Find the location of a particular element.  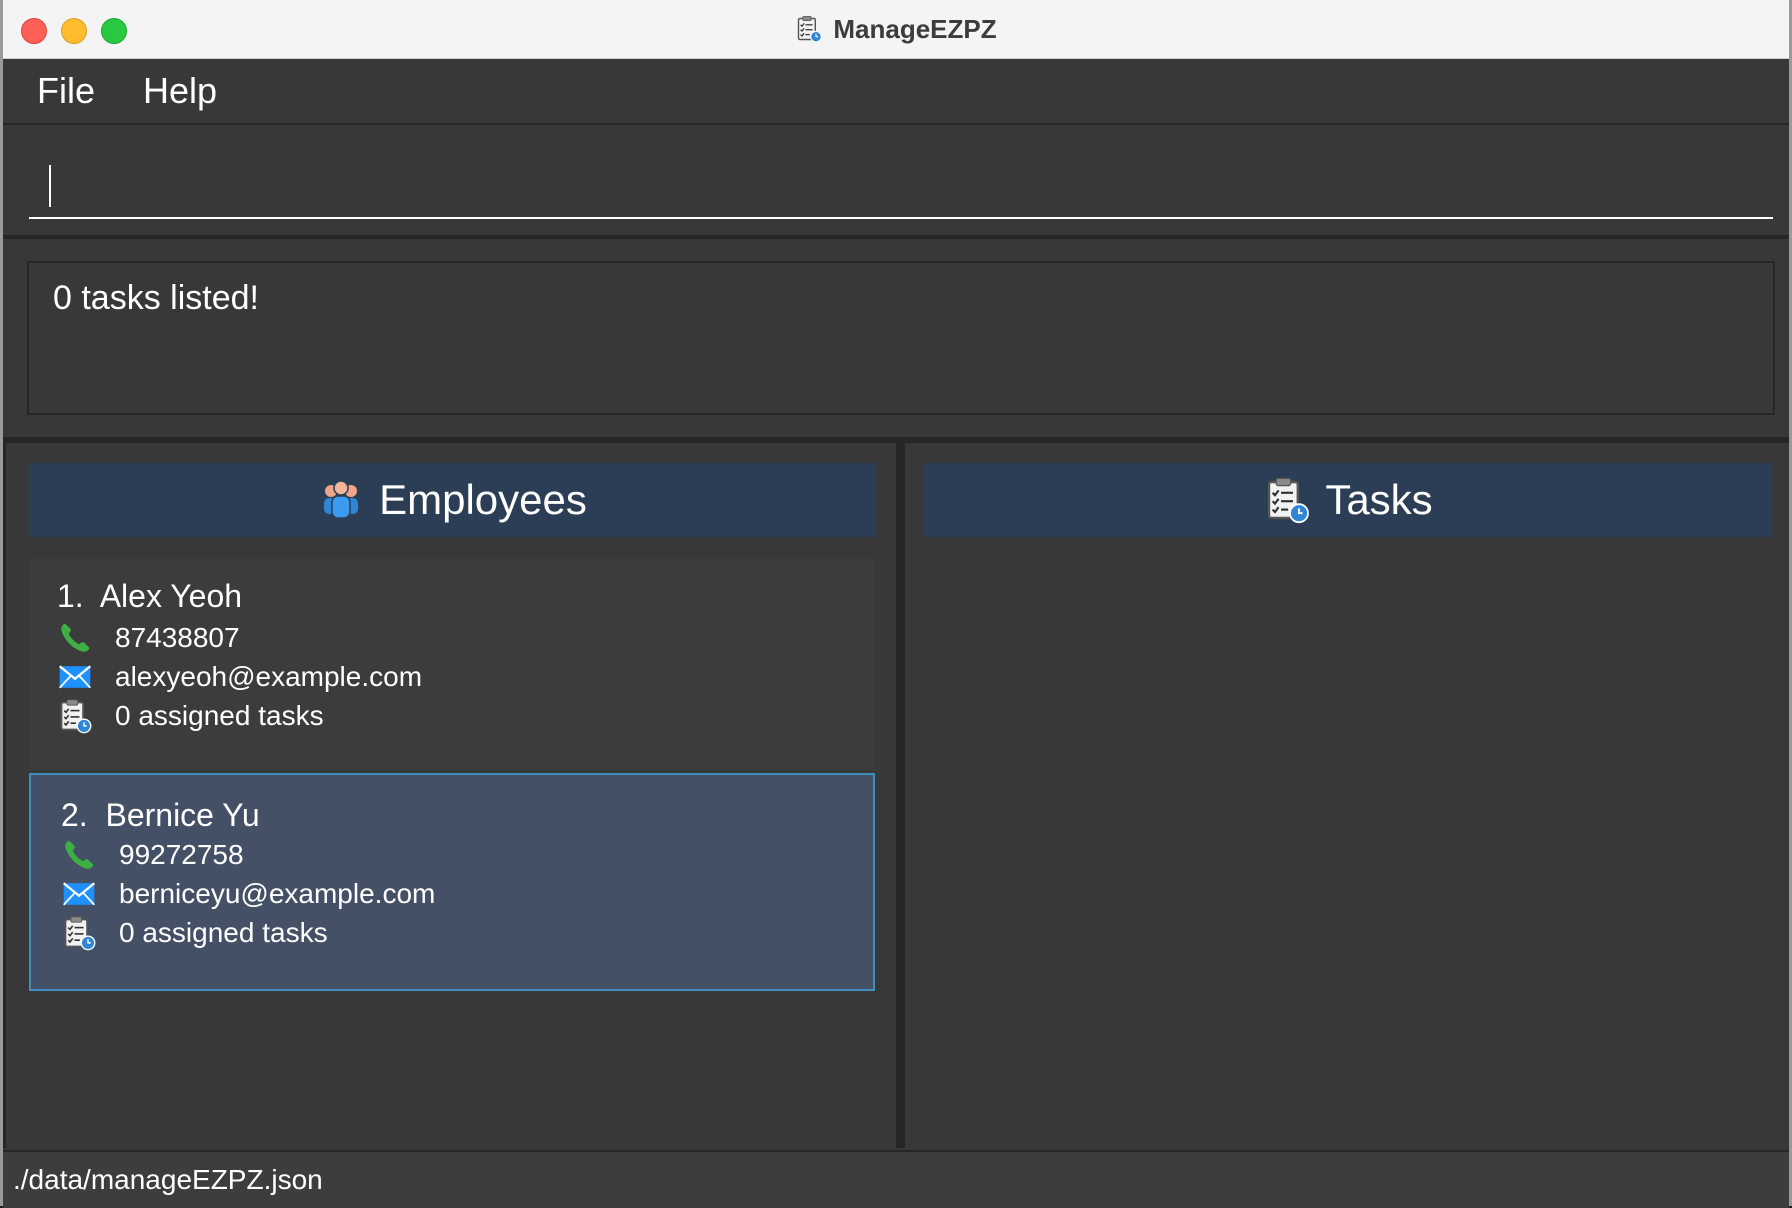

employee-name: 1. Alex Yeoh is located at coordinates (150, 596).